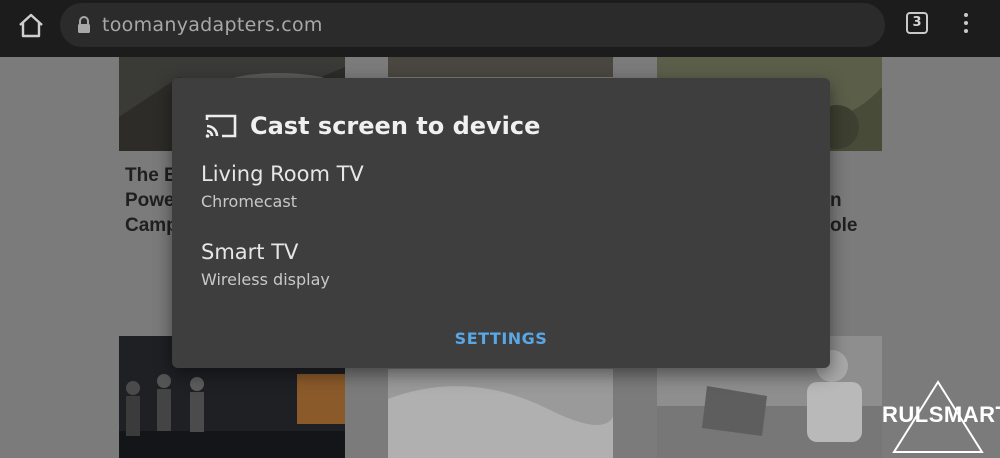 The height and width of the screenshot is (458, 1000). I want to click on article-title-fragment: n, so click(836, 200).